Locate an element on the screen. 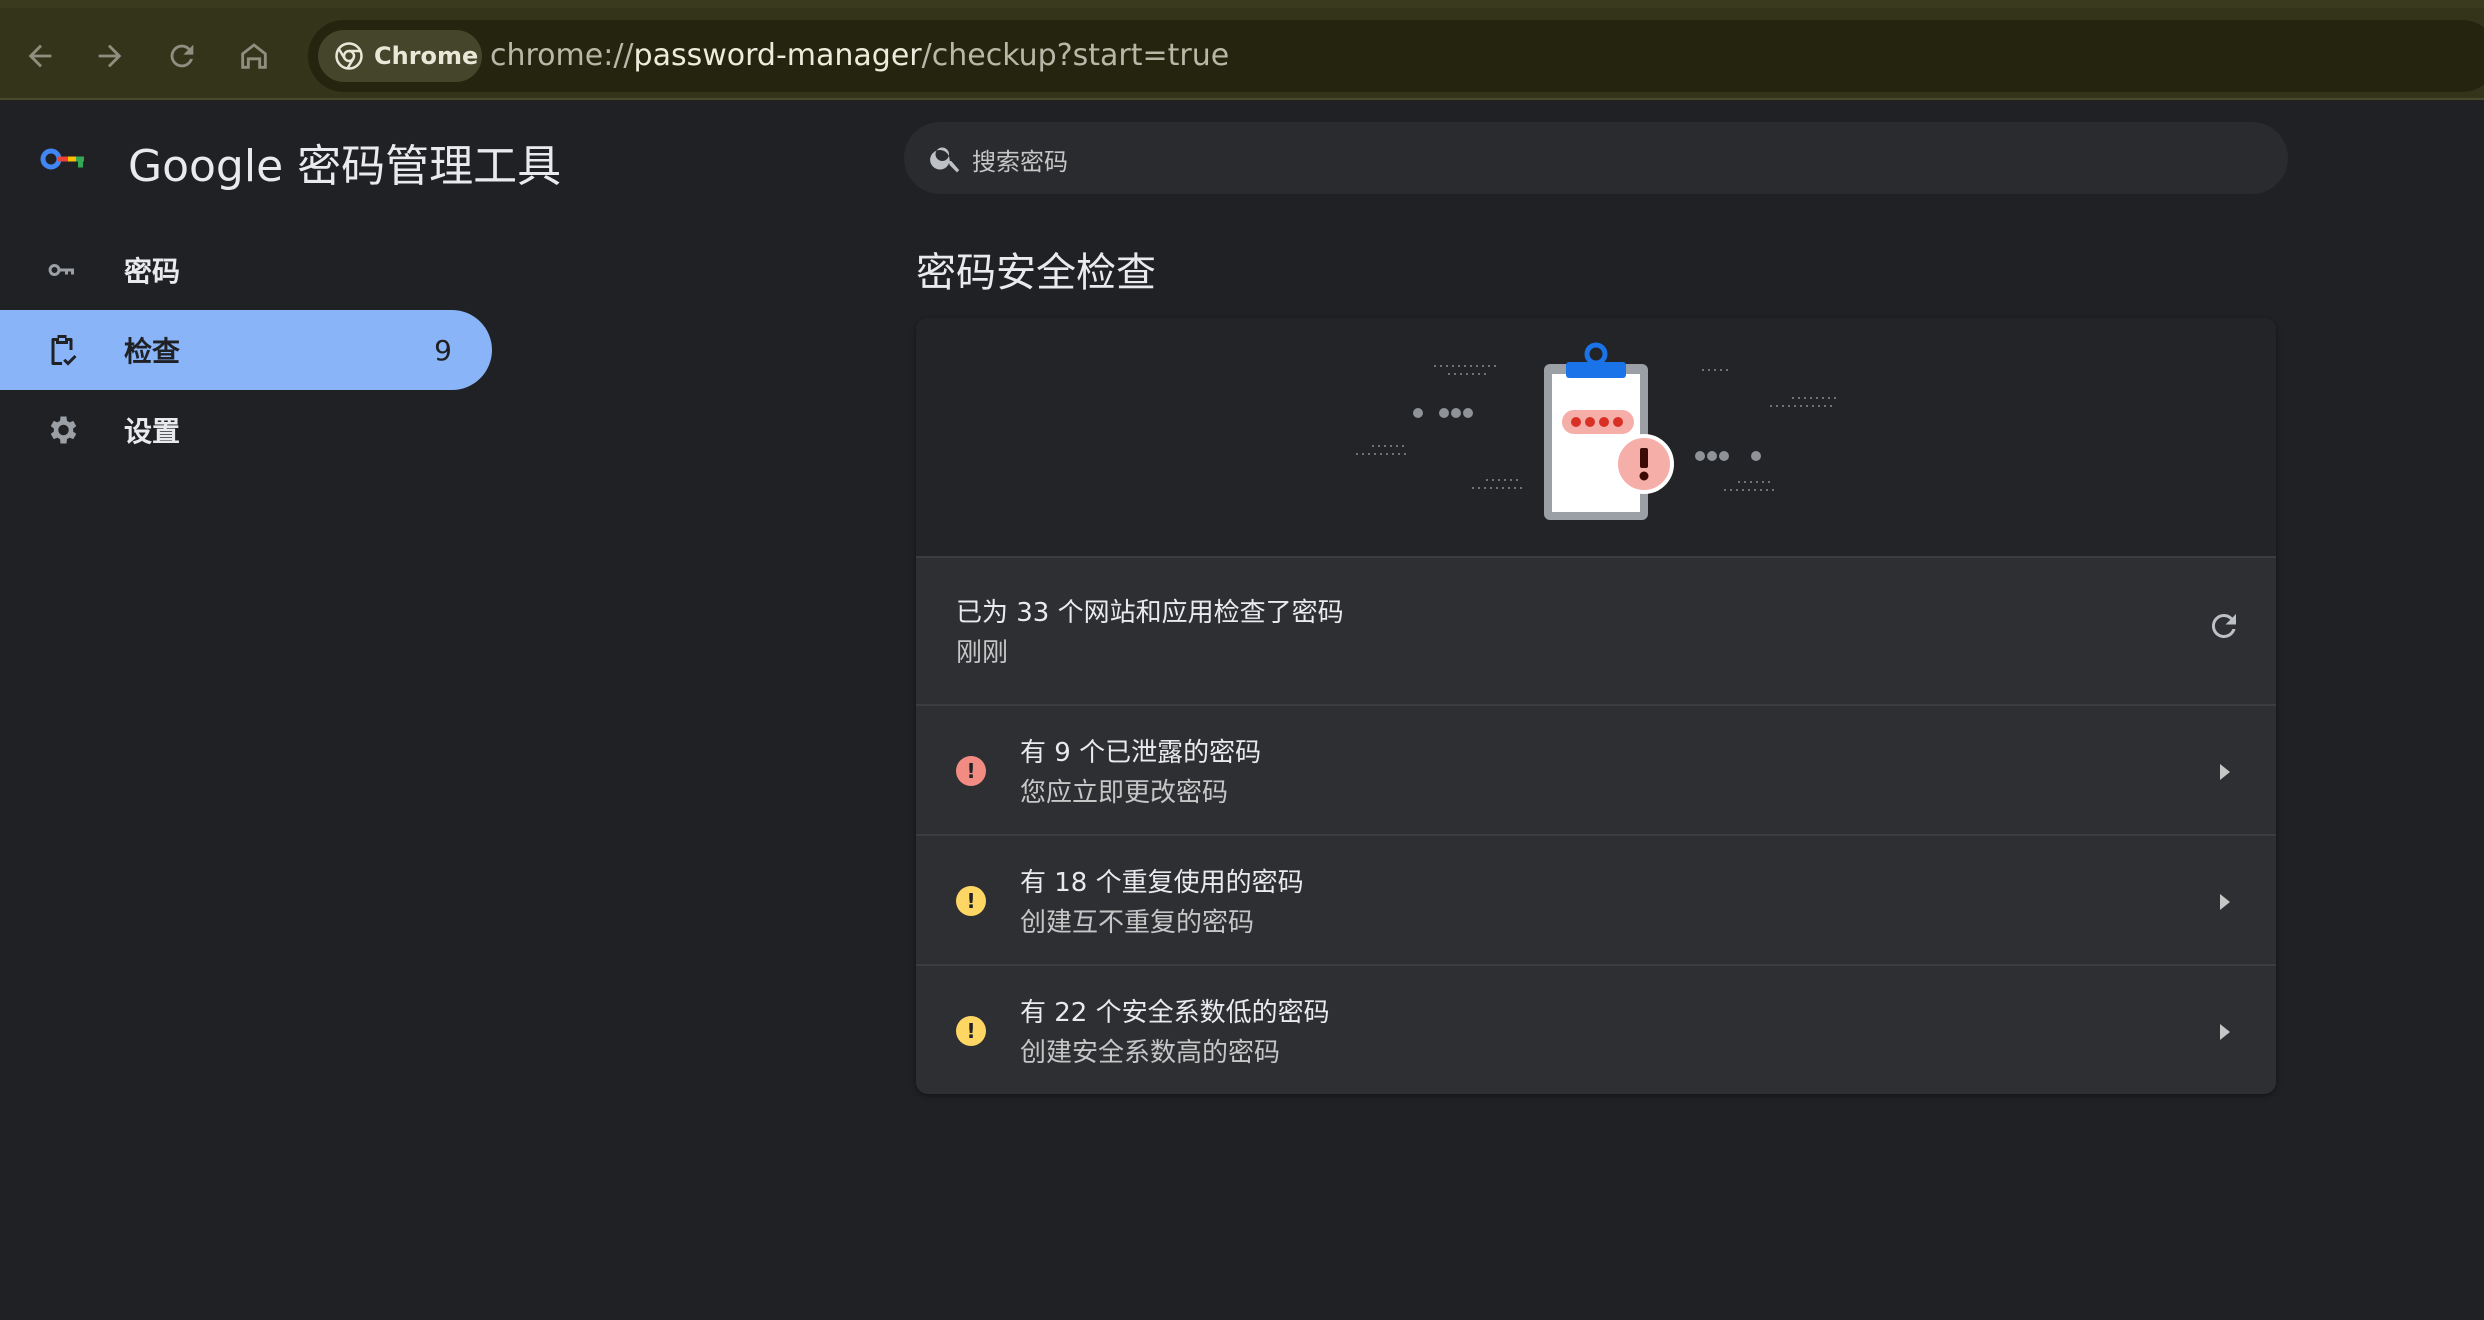 This screenshot has height=1320, width=2484. sidebar-item-passwords: 密码 is located at coordinates (246, 270).